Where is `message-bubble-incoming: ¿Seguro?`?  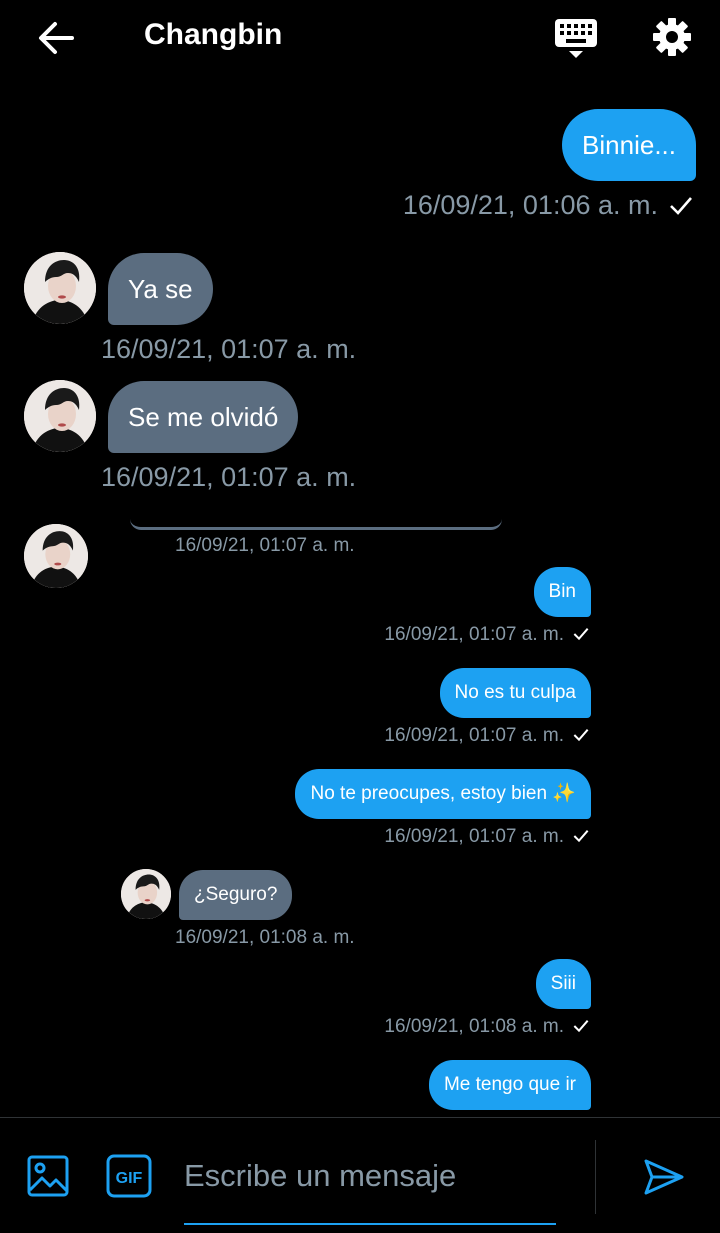
message-bubble-incoming: ¿Seguro? is located at coordinates (236, 895).